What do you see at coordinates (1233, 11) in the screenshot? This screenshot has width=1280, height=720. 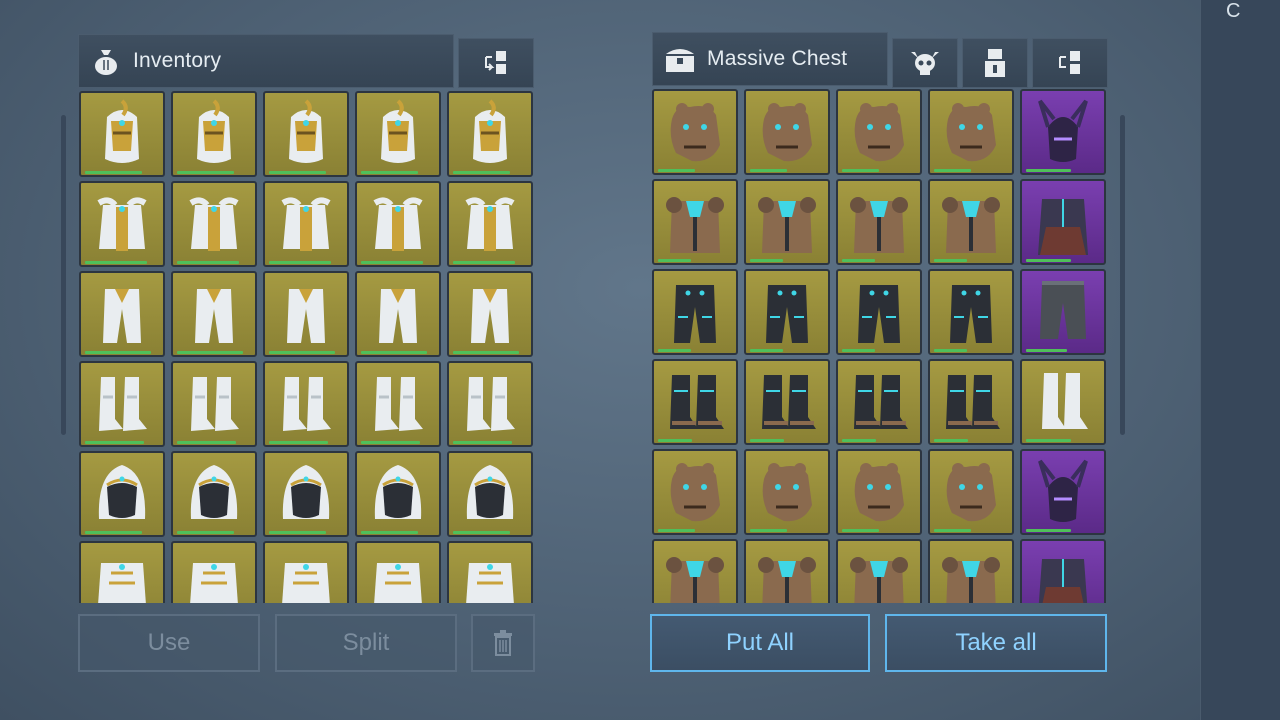 I see `side-tab-glyph: C` at bounding box center [1233, 11].